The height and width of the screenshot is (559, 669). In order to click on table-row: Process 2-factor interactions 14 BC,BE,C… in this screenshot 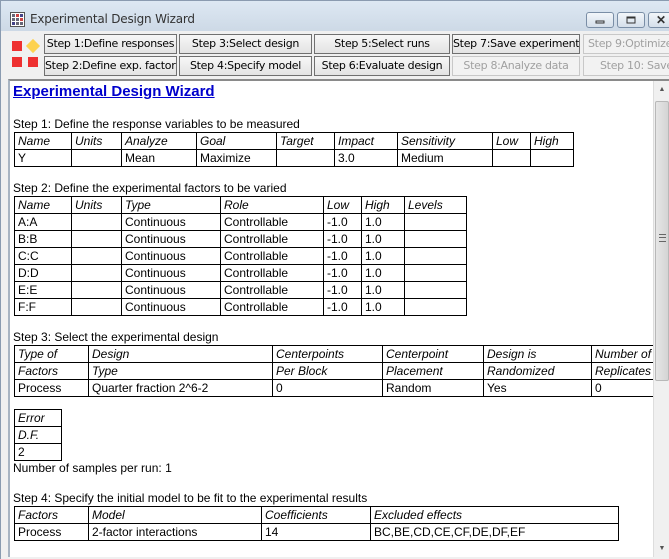, I will do `click(316, 532)`.